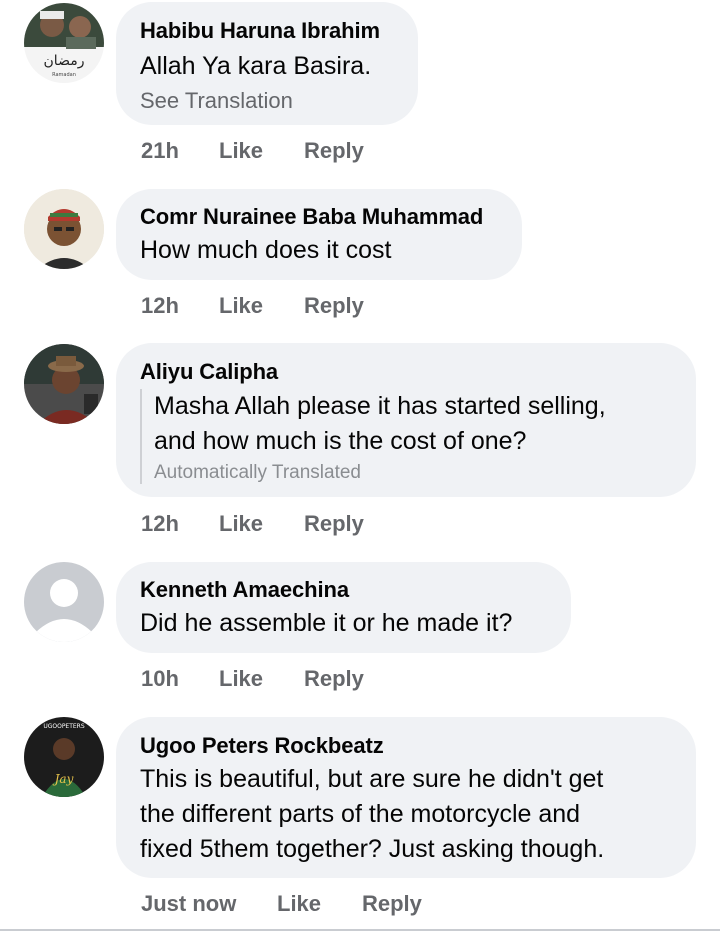  What do you see at coordinates (209, 904) in the screenshot?
I see `comment-time: Just now` at bounding box center [209, 904].